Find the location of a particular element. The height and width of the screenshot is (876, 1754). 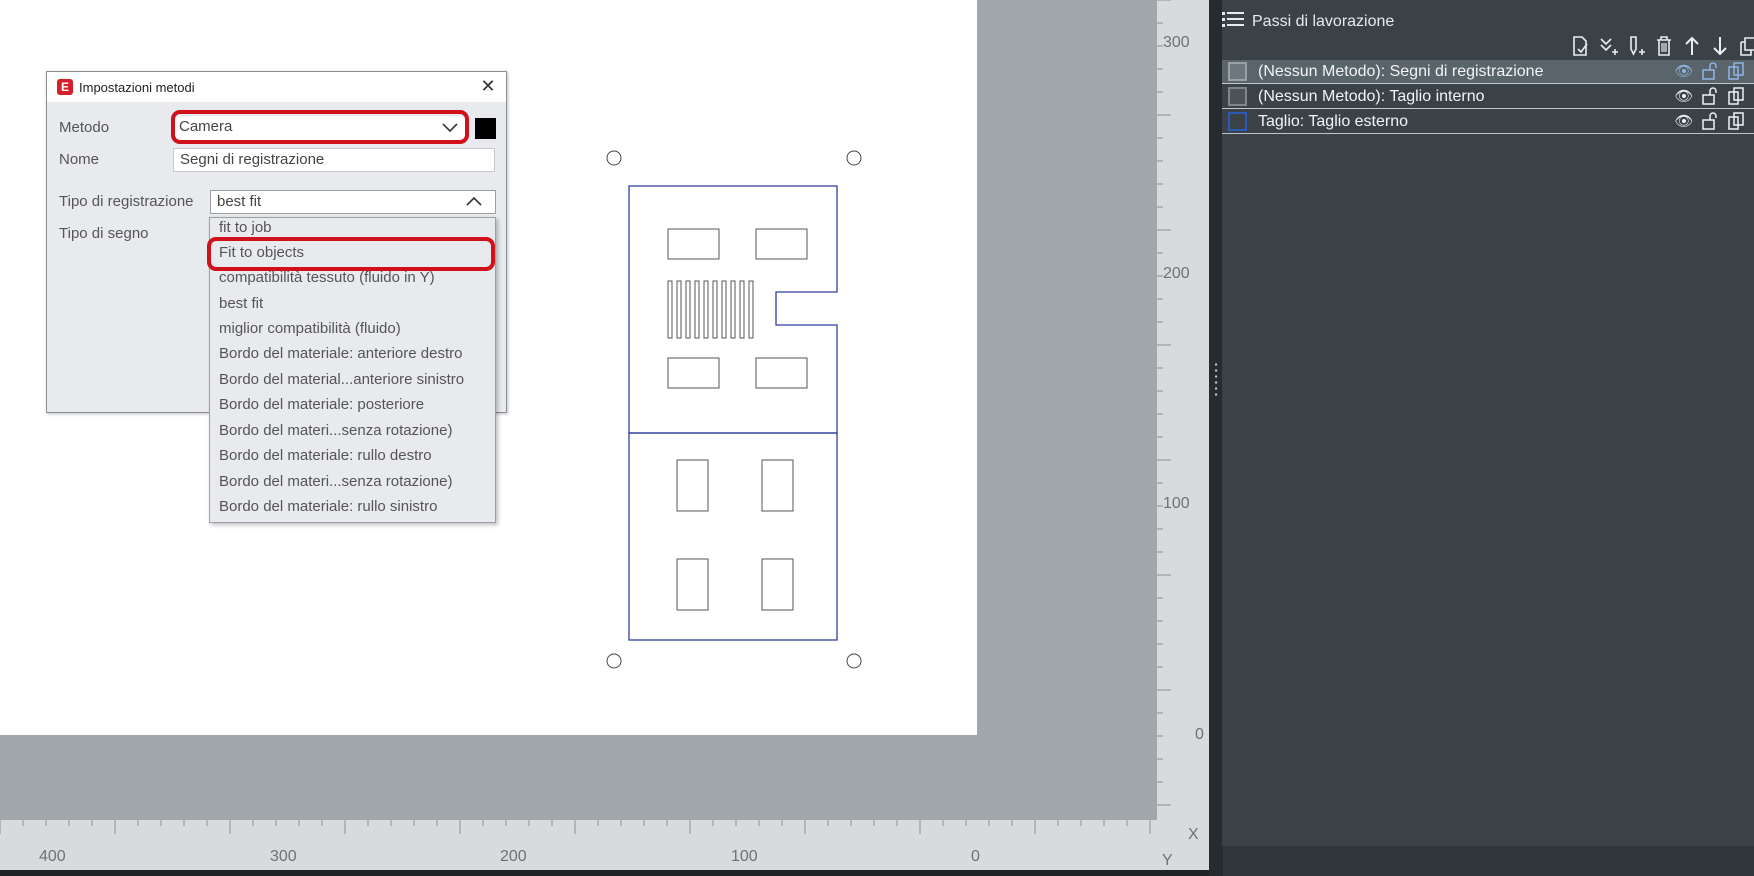

ruler-label-x-400: 400 is located at coordinates (52, 856).